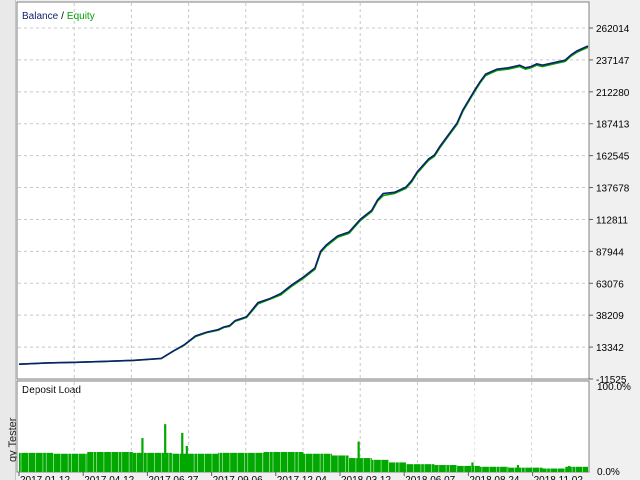  I want to click on x-tick-label: 2017.12.04, so click(302, 477).